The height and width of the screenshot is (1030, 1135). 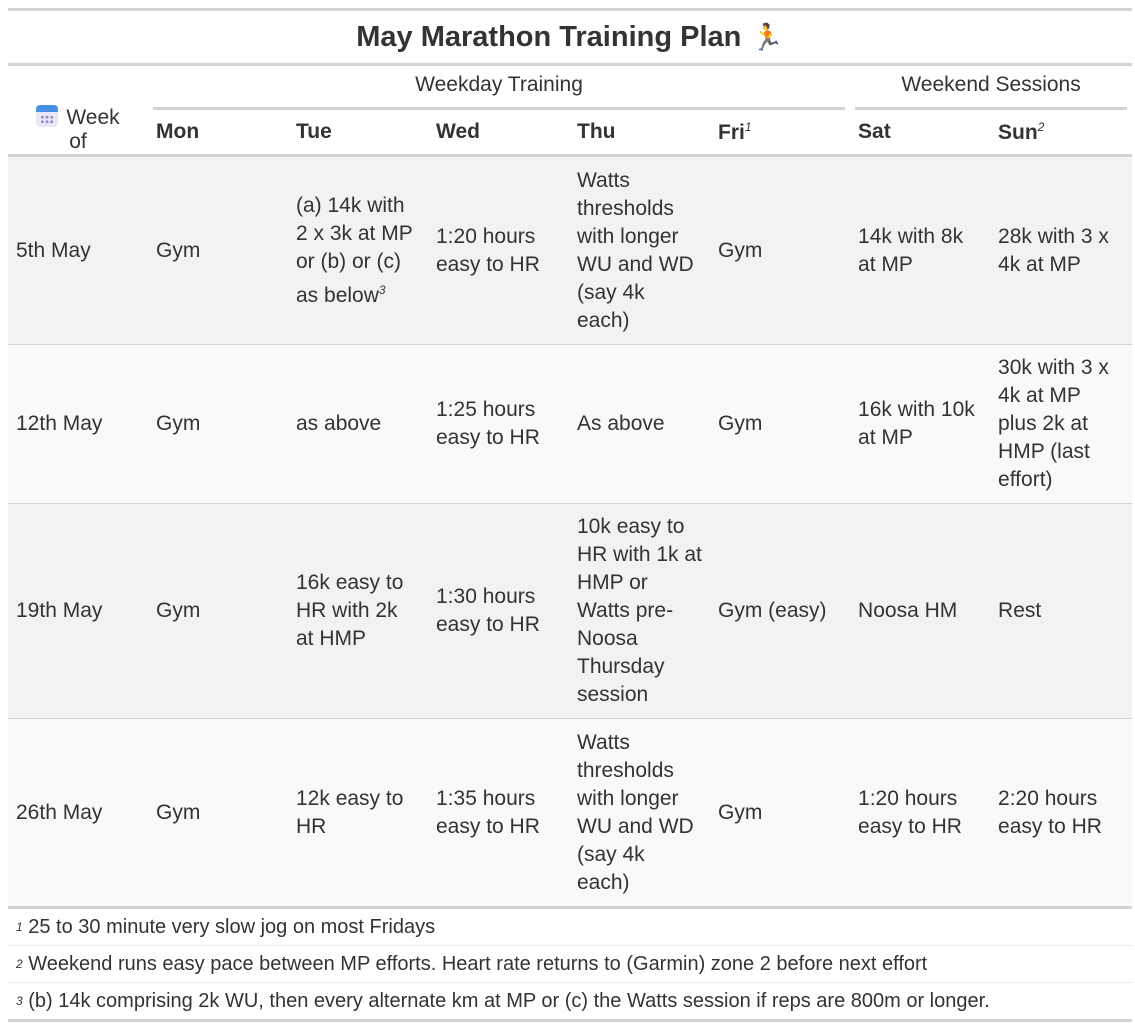 I want to click on fri-footnote-mark: 1, so click(x=748, y=126).